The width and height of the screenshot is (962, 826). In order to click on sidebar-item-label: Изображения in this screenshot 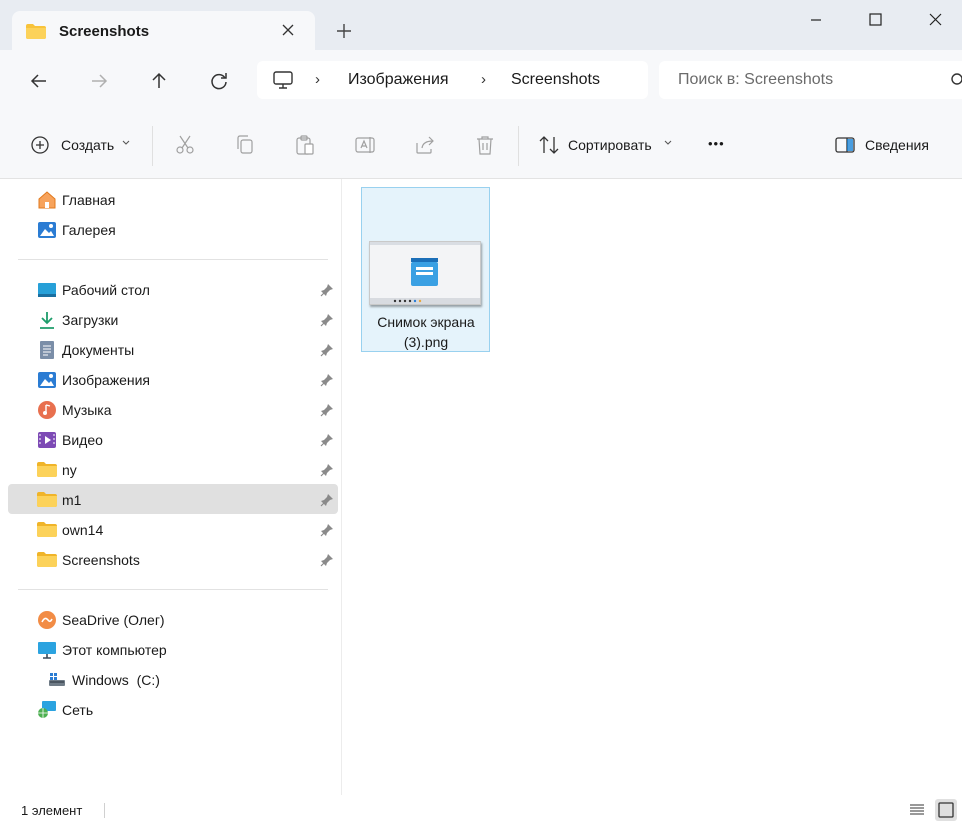, I will do `click(106, 380)`.